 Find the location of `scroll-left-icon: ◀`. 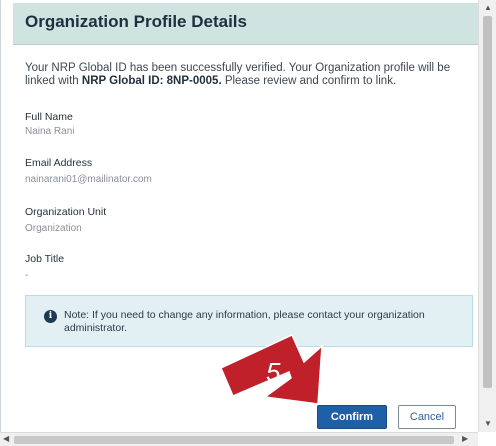

scroll-left-icon: ◀ is located at coordinates (6, 439).